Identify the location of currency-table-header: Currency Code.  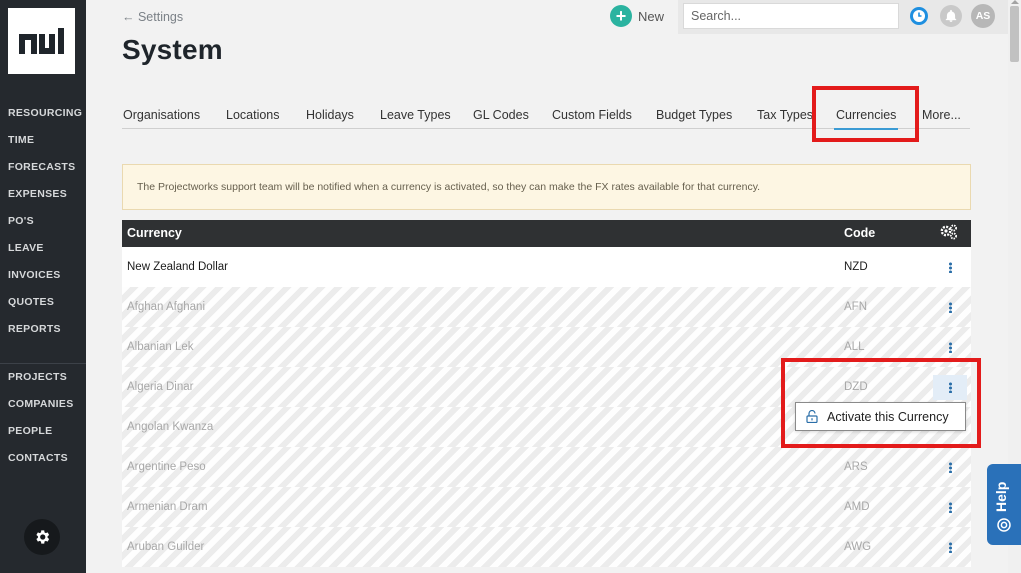
(546, 233).